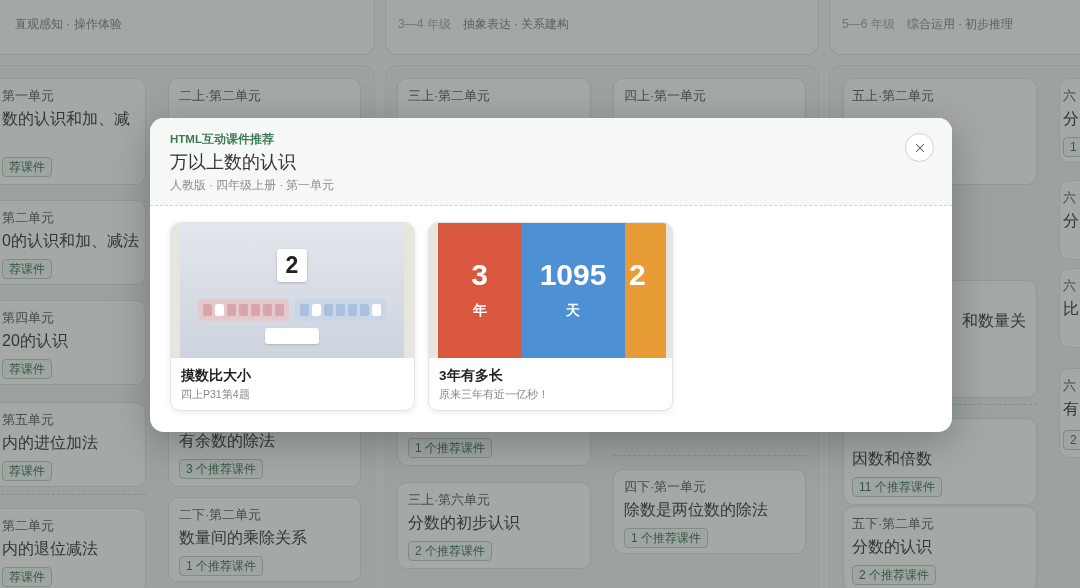 The image size is (1080, 588). Describe the element at coordinates (897, 487) in the screenshot. I see `courseware-count-tag: 11 个推荐课件` at that location.